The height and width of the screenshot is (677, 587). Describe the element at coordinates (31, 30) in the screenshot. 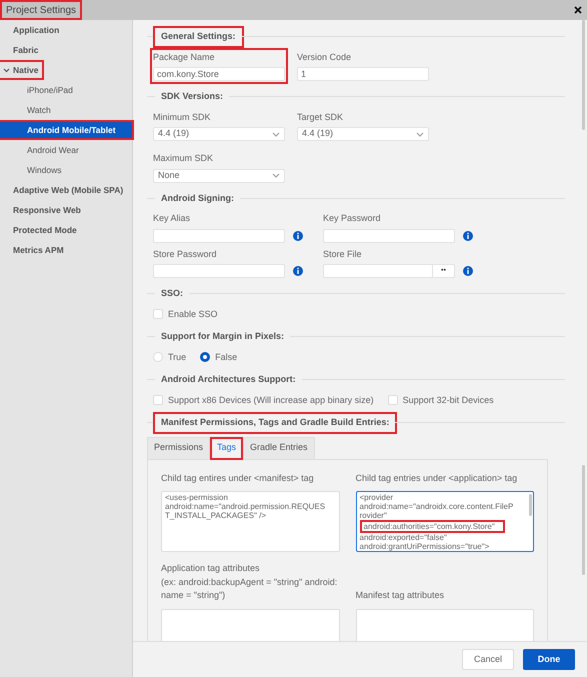

I see `sidebar-item: Application` at that location.